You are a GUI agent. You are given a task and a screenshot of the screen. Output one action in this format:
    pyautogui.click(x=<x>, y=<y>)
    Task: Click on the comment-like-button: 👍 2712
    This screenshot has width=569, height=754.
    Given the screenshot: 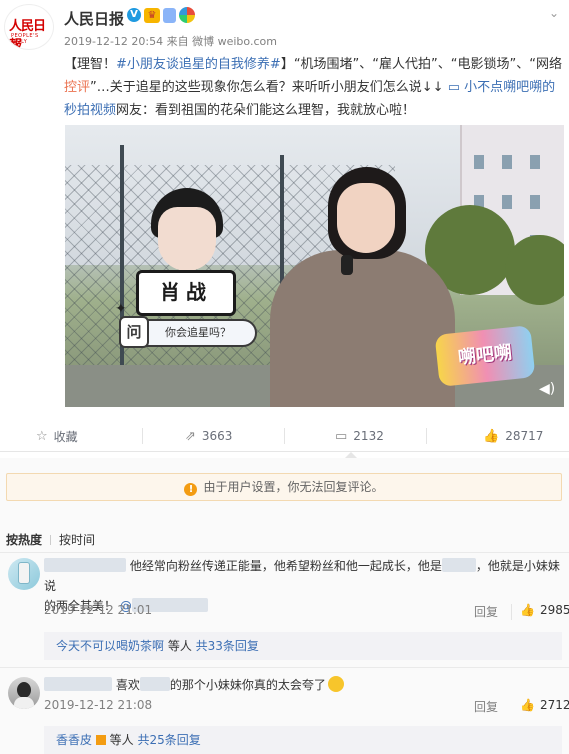 What is the action you would take?
    pyautogui.click(x=544, y=705)
    